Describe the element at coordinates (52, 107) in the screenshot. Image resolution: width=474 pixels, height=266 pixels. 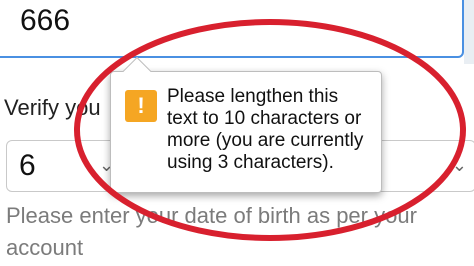
I see `verify-label: Verify you` at that location.